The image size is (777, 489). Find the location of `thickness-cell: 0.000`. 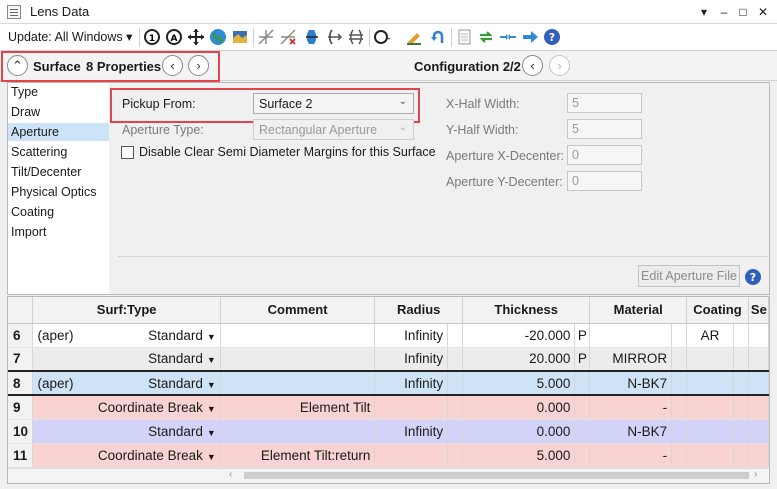

thickness-cell: 0.000 is located at coordinates (519, 431).